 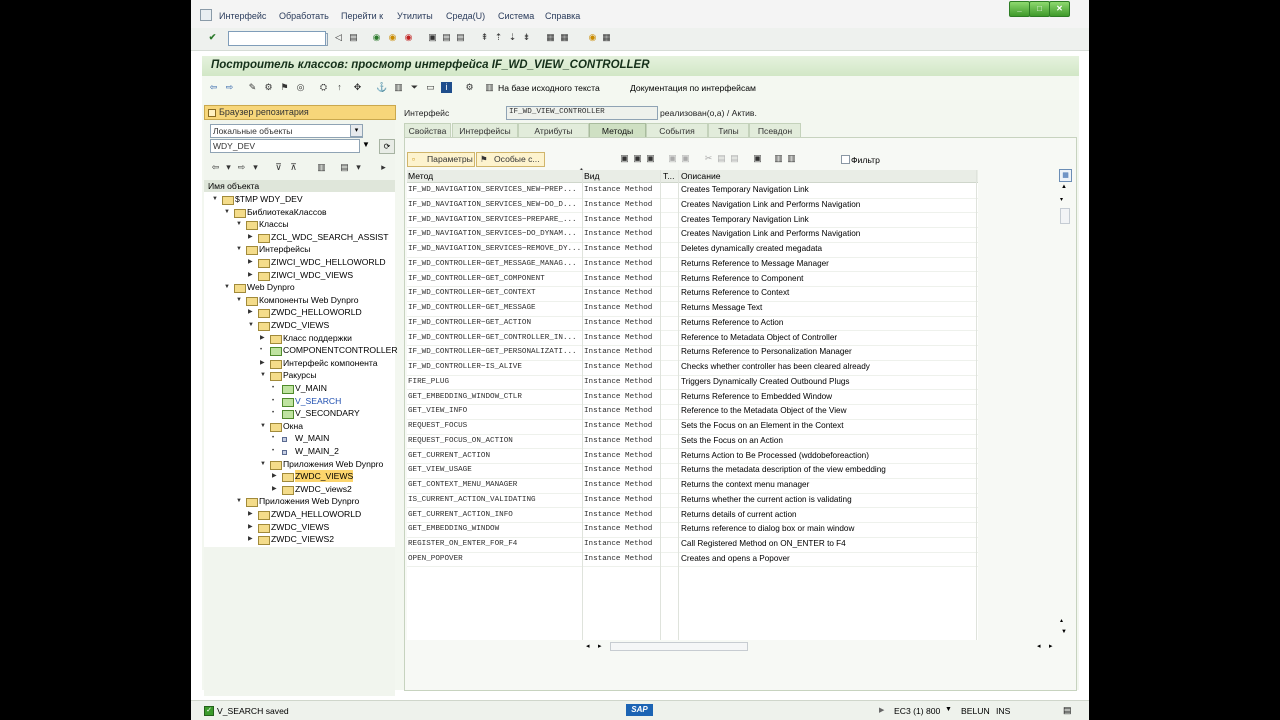 I want to click on copy-icon: ▤, so click(x=721, y=158).